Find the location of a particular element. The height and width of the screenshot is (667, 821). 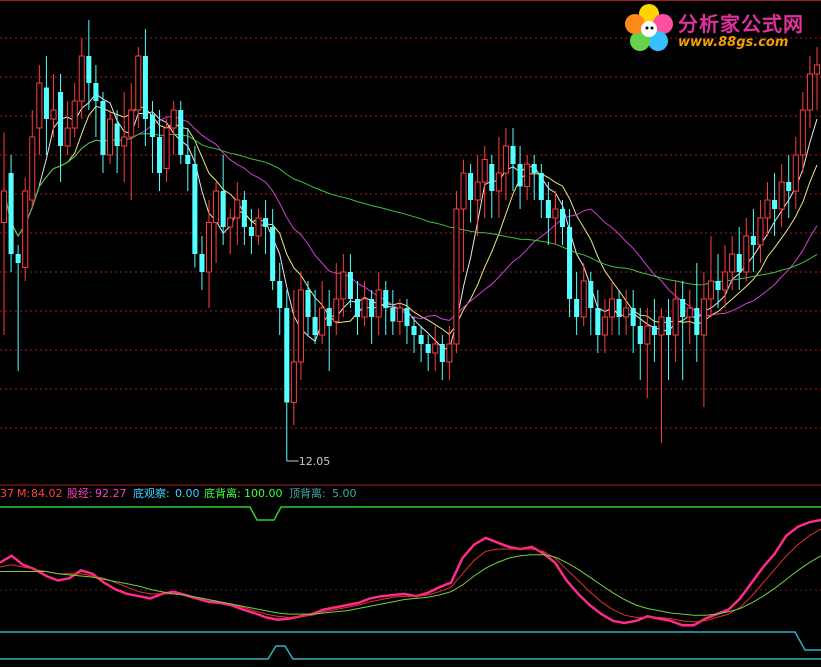

indicator-label-dingbeili: 顶背离: is located at coordinates (307, 493).